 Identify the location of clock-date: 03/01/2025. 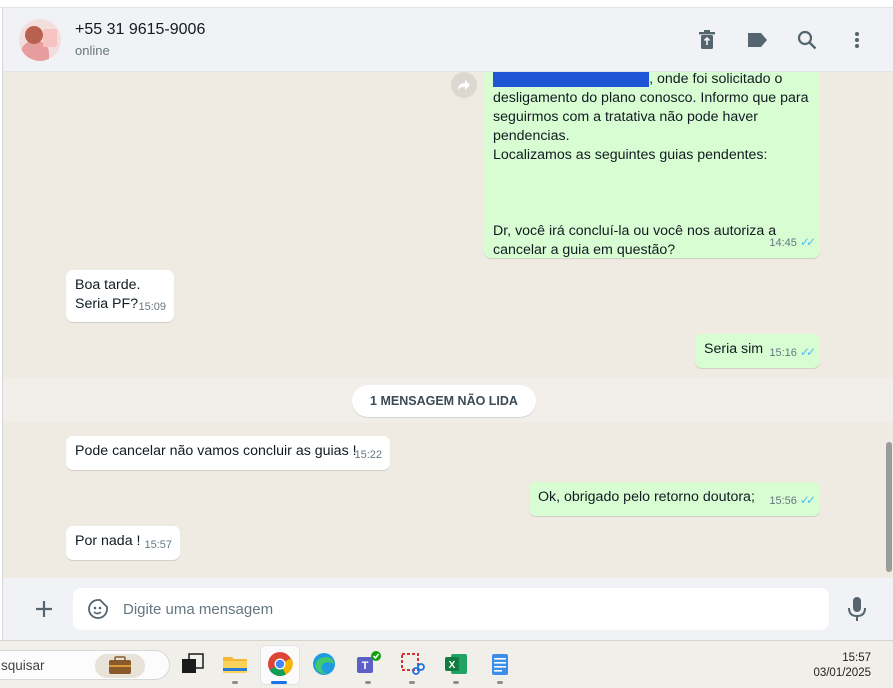
(842, 673).